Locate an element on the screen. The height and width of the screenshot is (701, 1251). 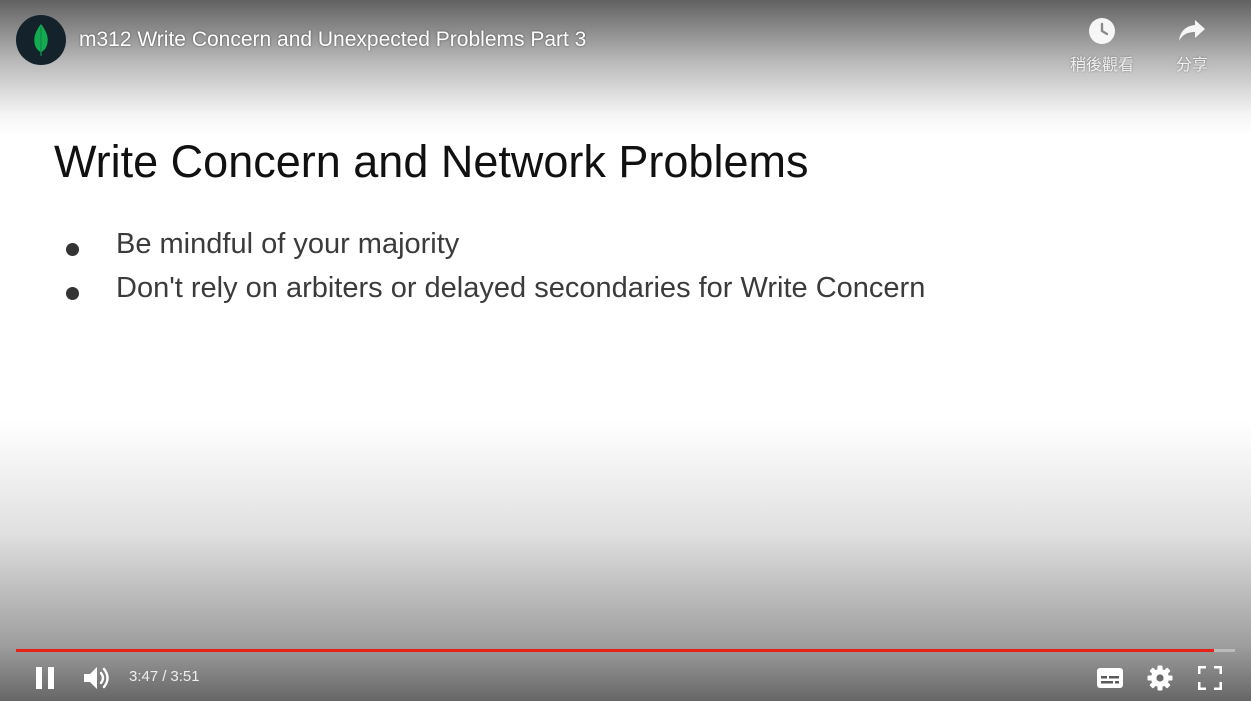
fullscreen-icon is located at coordinates (1210, 678).